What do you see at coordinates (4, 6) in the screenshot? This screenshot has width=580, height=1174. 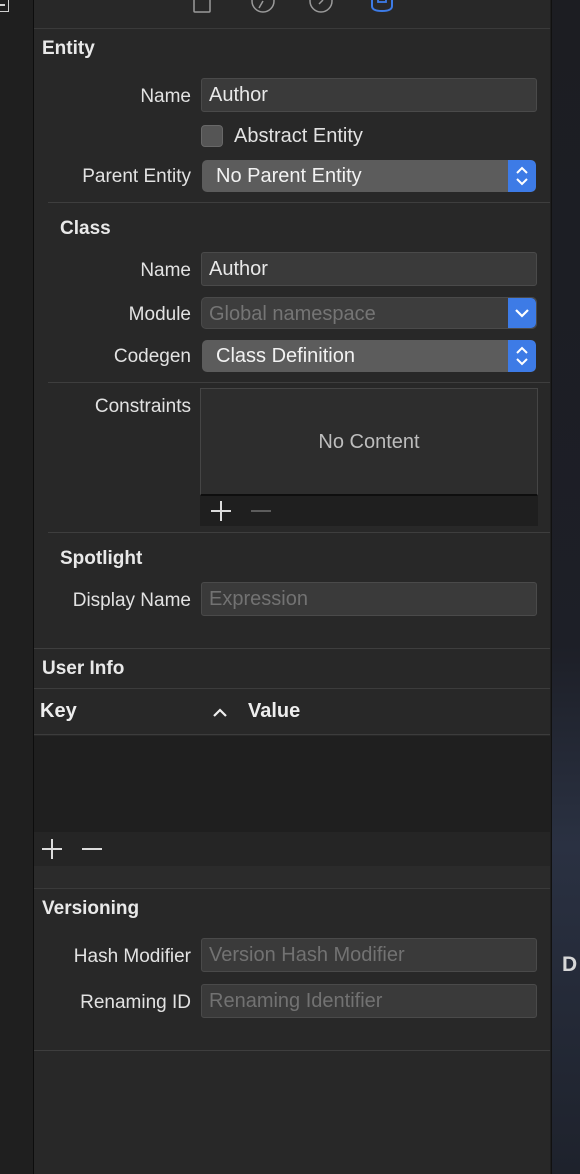 I see `editor-corner-icon` at bounding box center [4, 6].